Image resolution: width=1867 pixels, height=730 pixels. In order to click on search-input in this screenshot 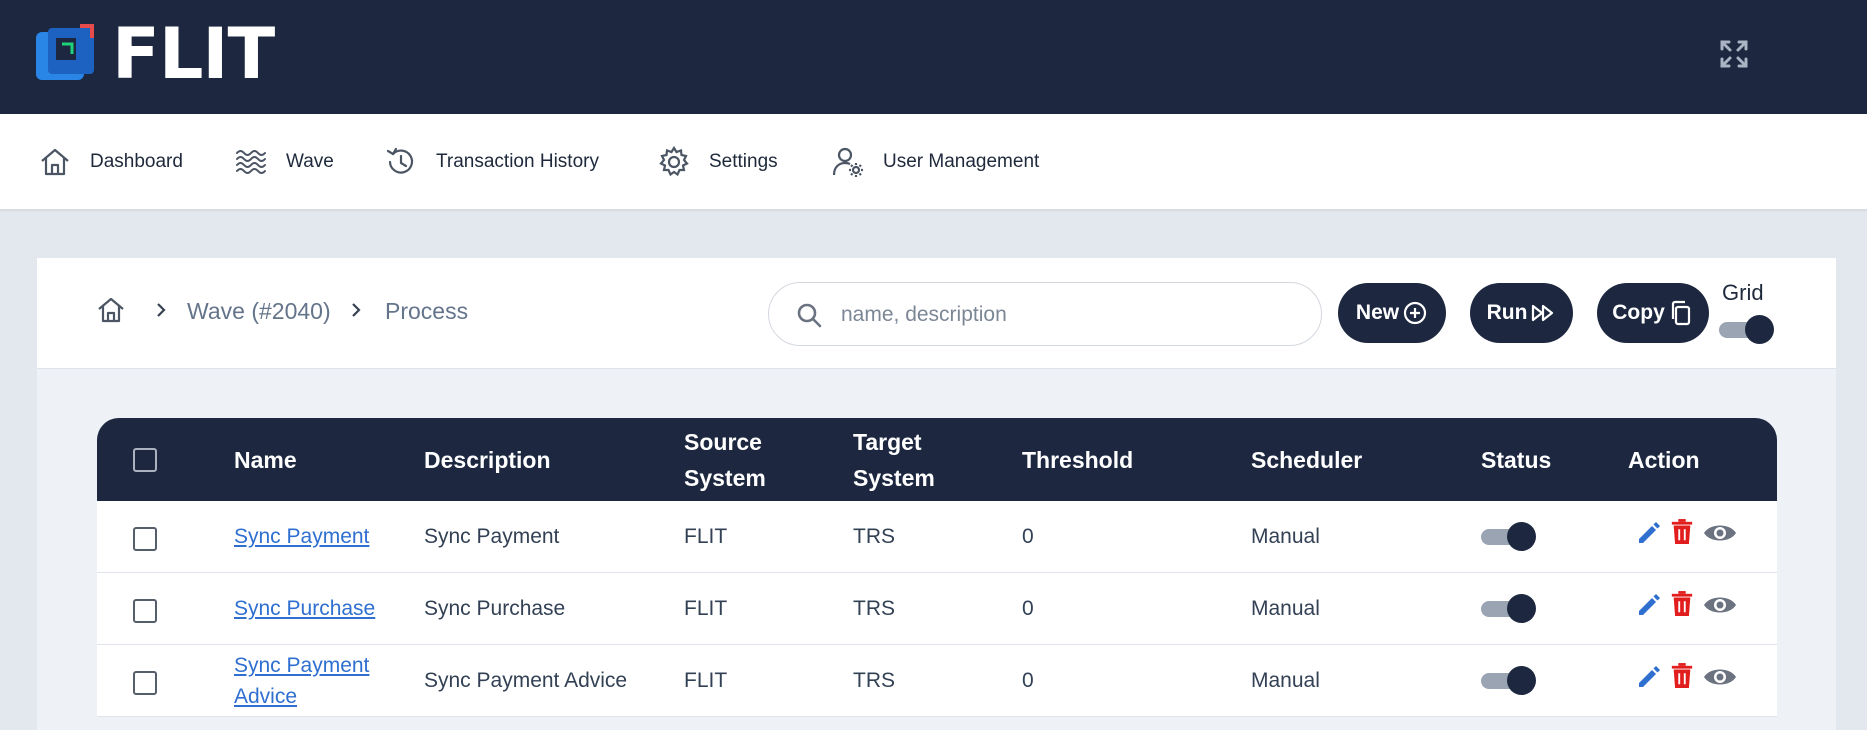, I will do `click(1071, 315)`.